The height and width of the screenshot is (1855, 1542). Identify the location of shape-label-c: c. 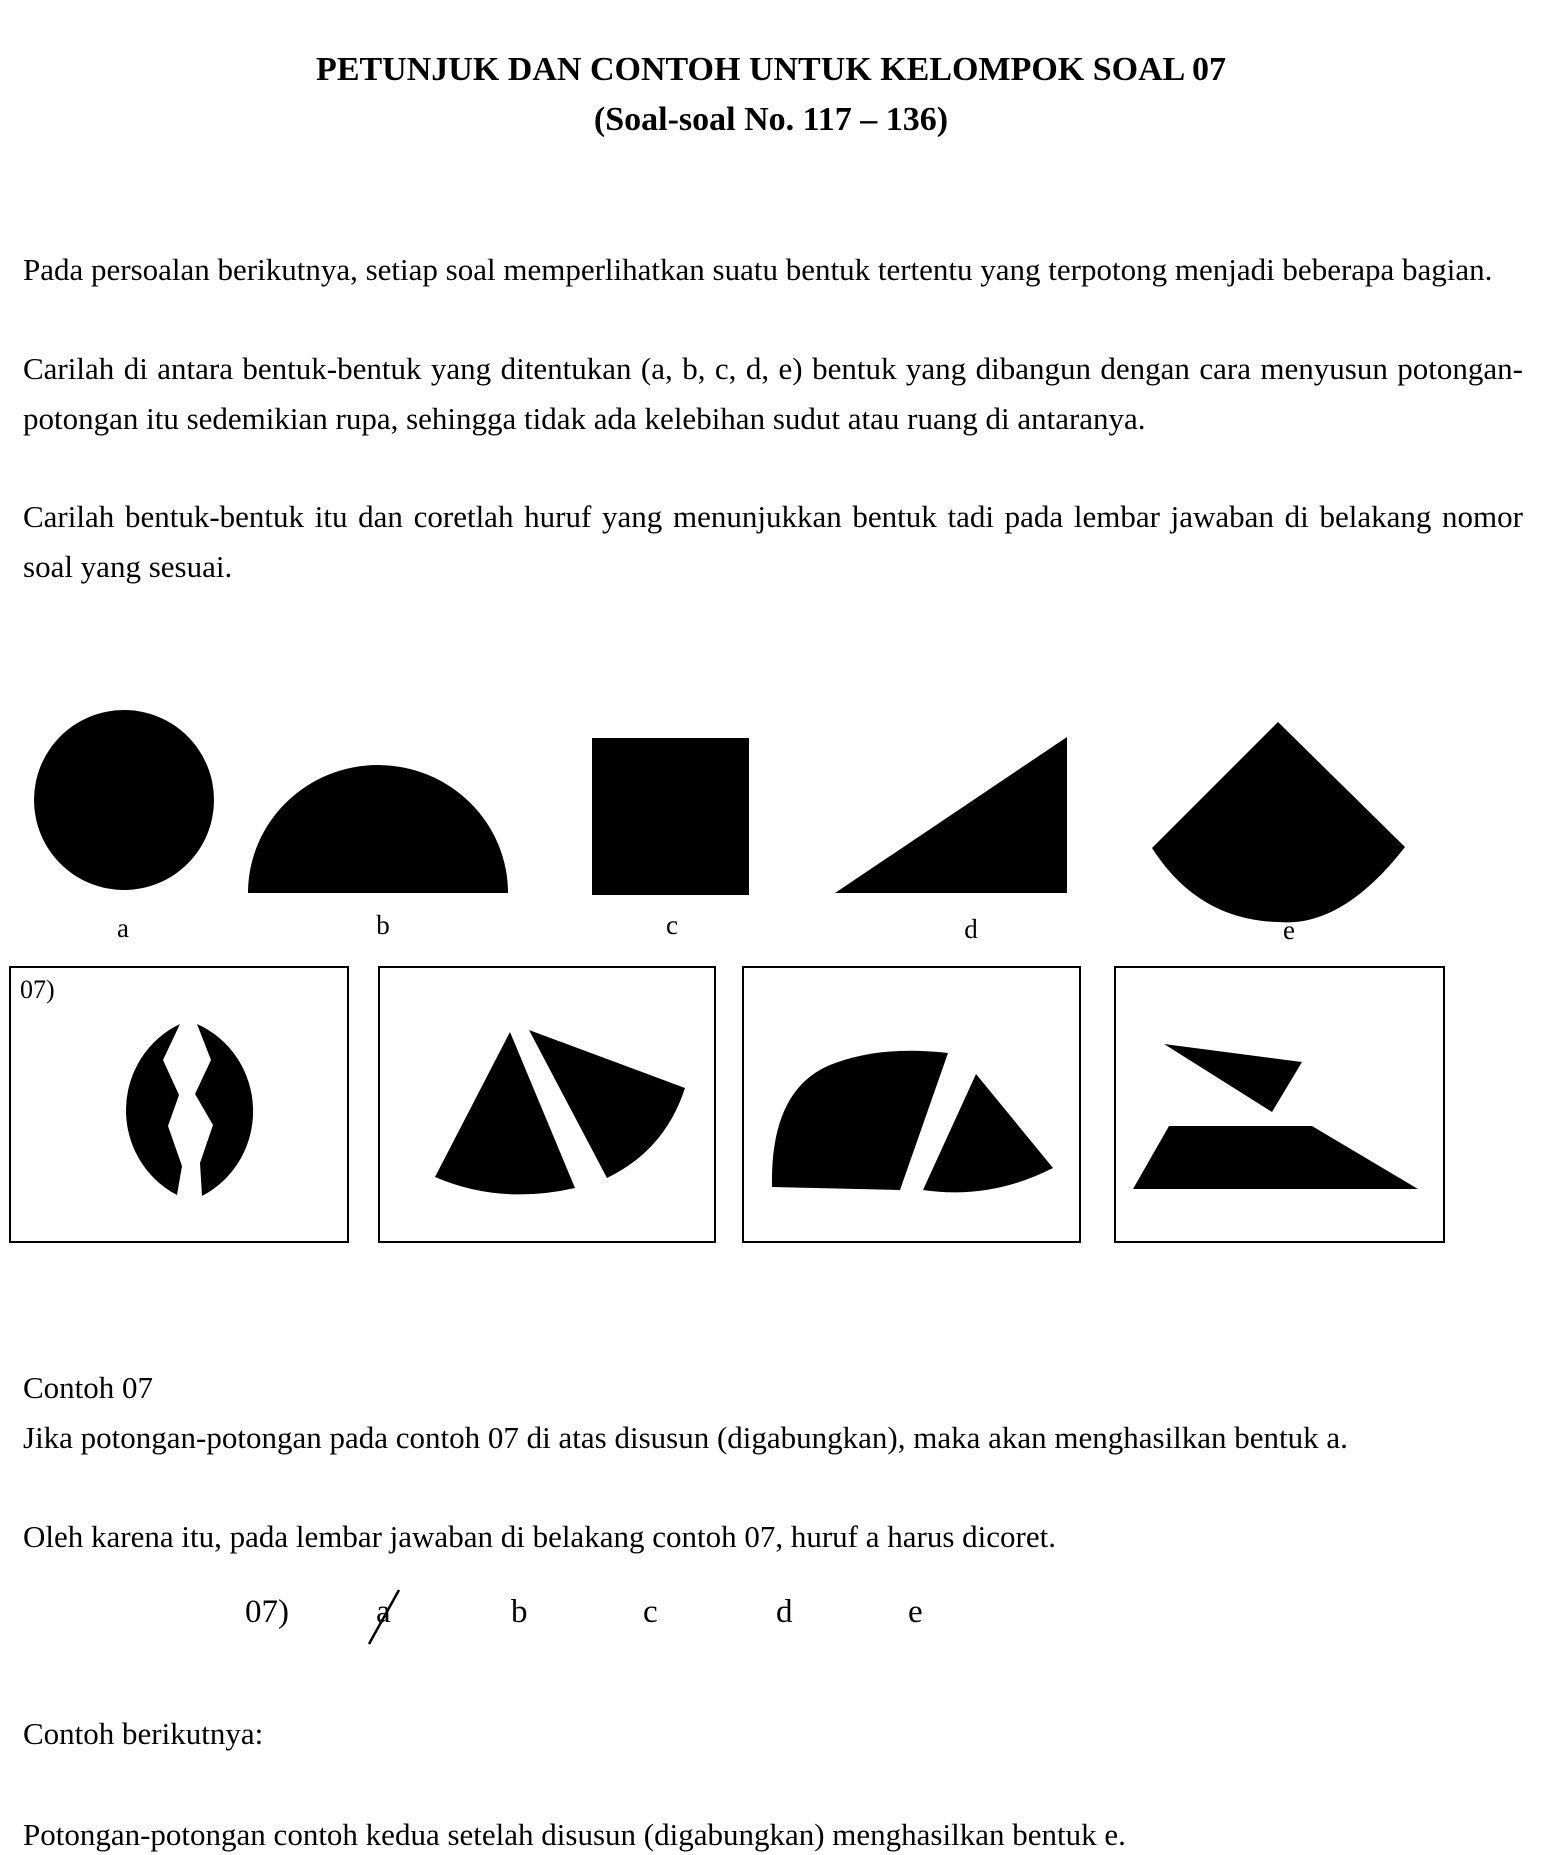
(672, 925).